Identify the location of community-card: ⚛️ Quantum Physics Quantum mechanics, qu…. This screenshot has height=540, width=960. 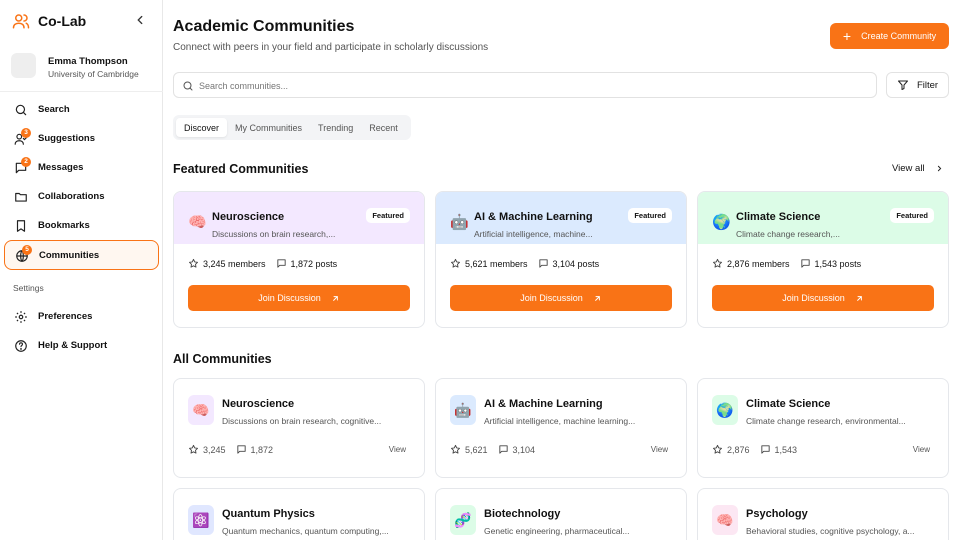
(299, 514).